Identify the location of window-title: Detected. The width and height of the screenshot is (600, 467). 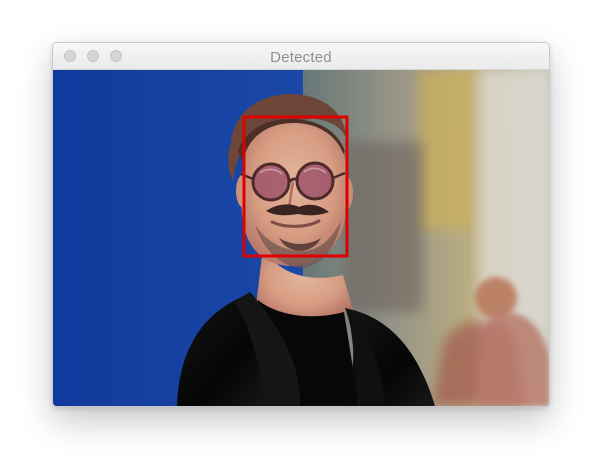
(301, 57).